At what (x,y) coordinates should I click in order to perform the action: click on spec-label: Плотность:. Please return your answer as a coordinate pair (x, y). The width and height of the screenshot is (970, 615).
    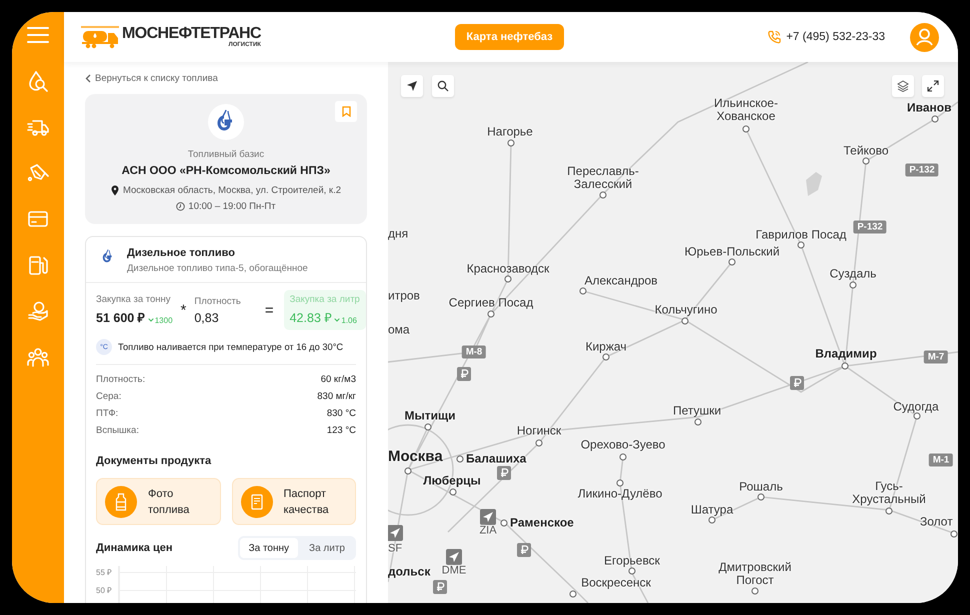
    Looking at the image, I should click on (121, 379).